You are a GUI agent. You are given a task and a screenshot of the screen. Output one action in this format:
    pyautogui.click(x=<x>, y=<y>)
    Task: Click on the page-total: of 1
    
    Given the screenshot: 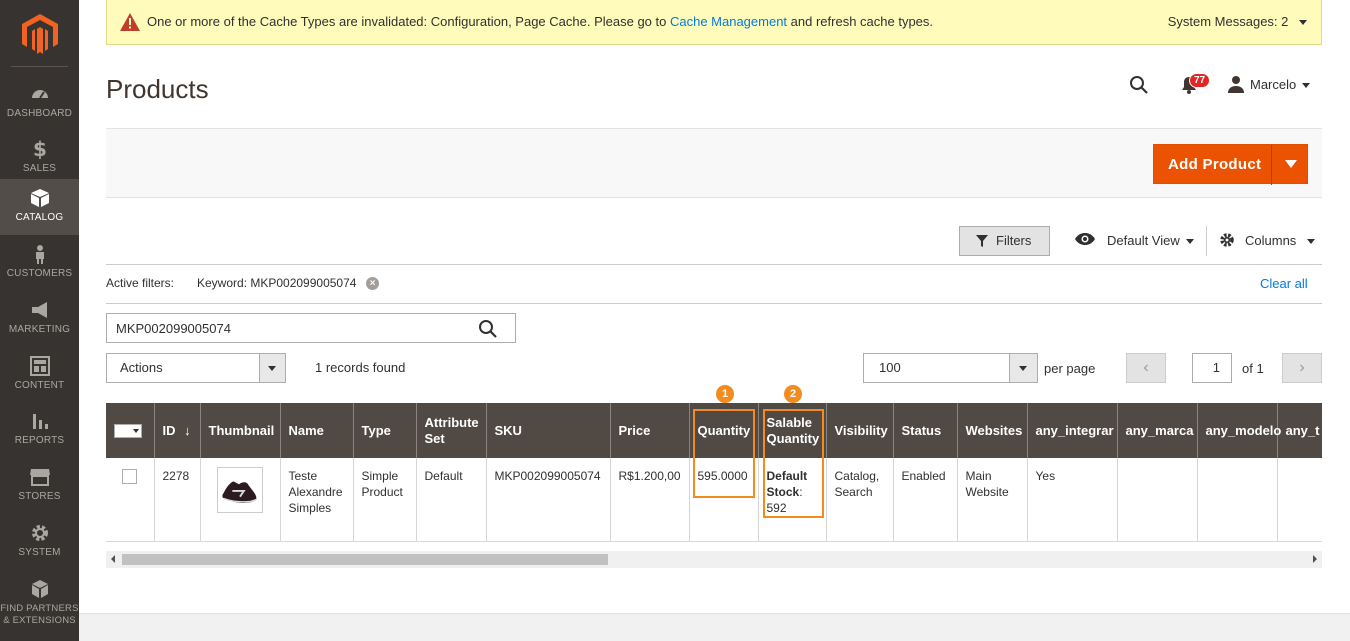 What is the action you would take?
    pyautogui.click(x=1253, y=368)
    